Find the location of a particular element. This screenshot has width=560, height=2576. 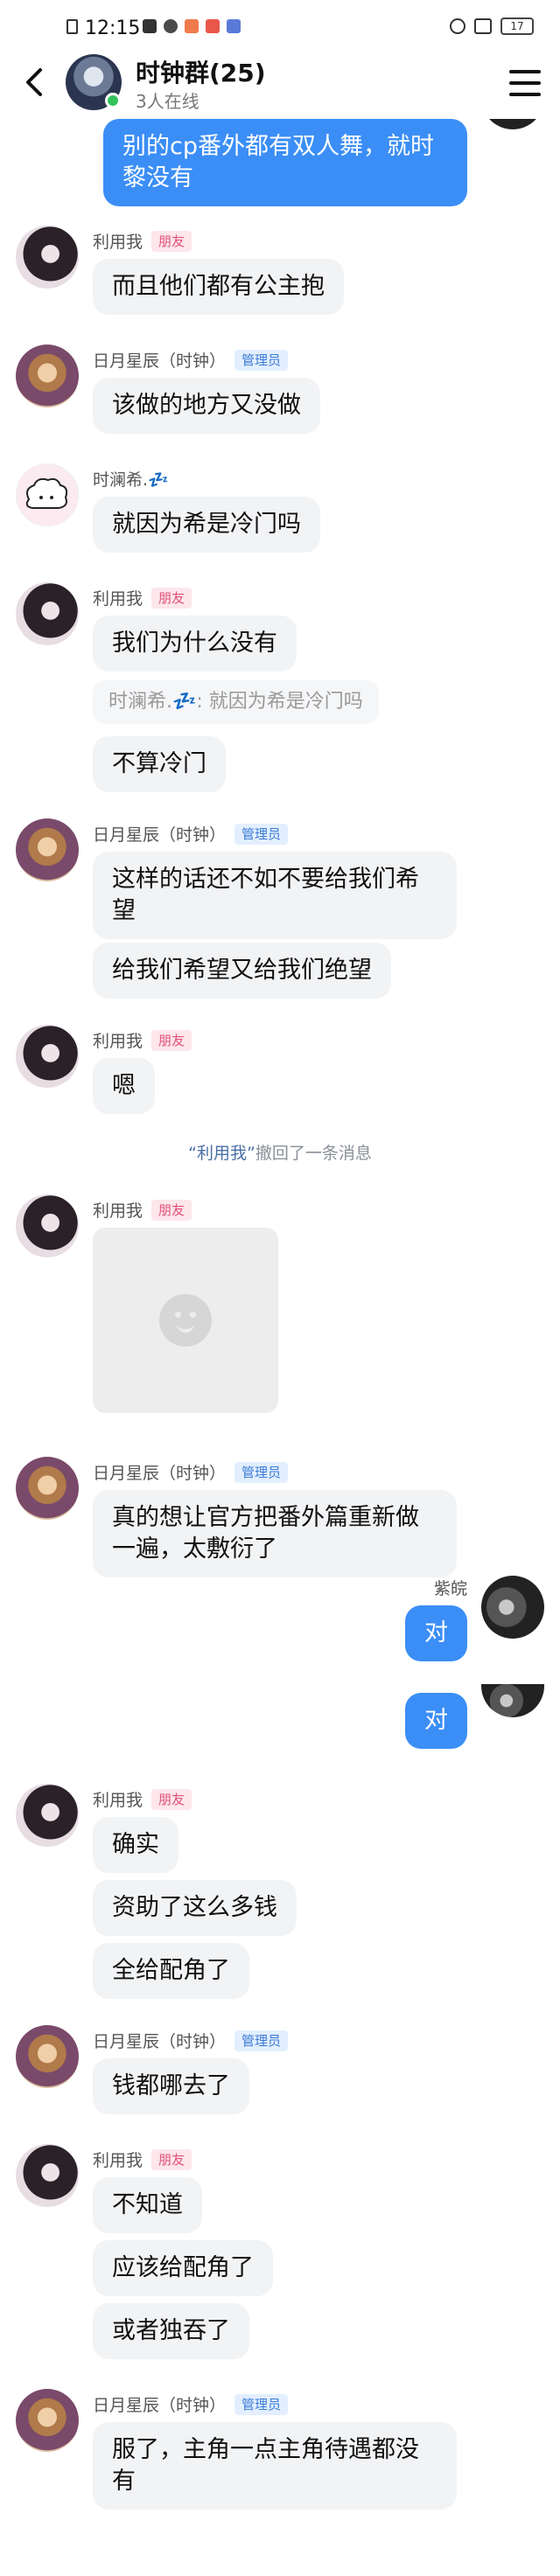

self-name: 紫皖 is located at coordinates (450, 1588).